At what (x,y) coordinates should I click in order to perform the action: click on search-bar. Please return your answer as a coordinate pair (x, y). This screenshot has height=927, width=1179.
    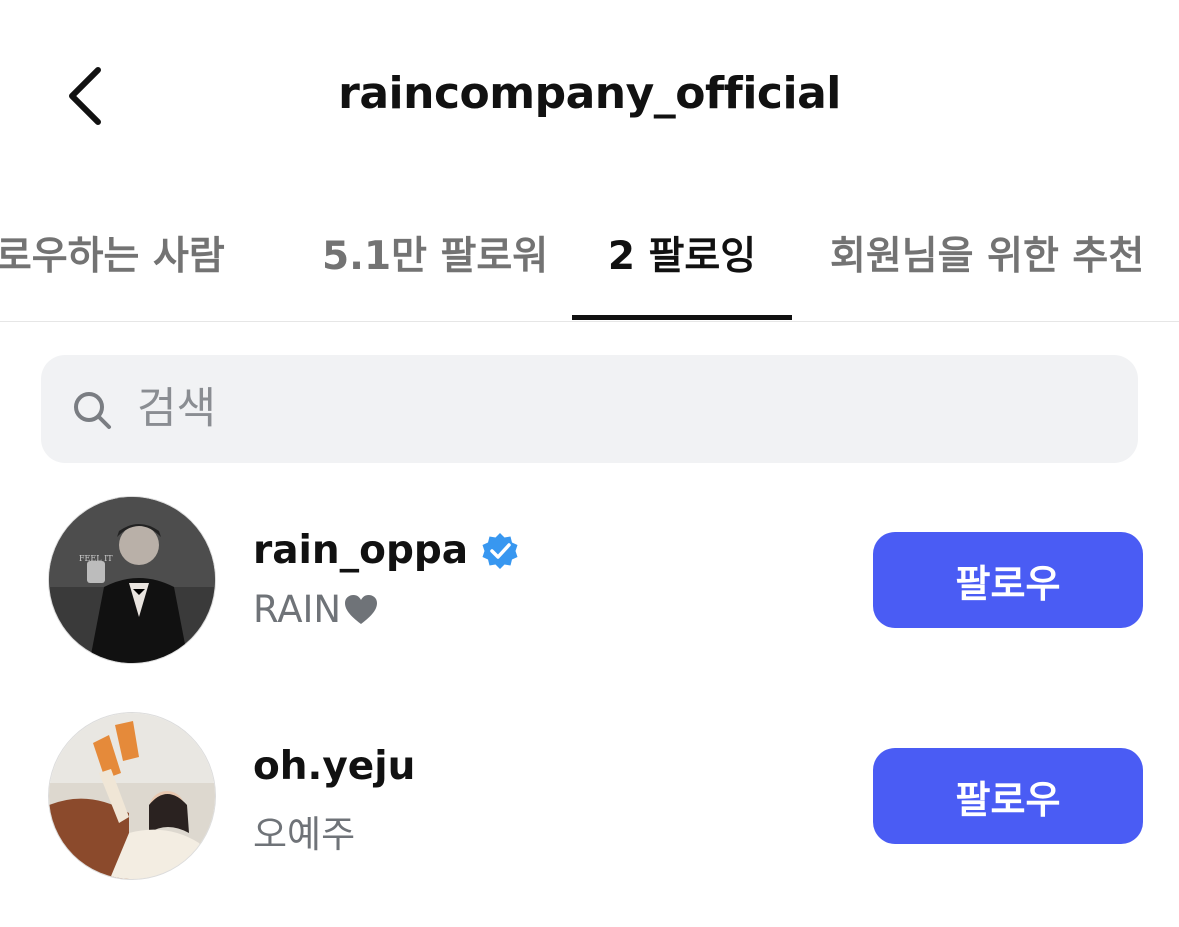
    Looking at the image, I should click on (589, 409).